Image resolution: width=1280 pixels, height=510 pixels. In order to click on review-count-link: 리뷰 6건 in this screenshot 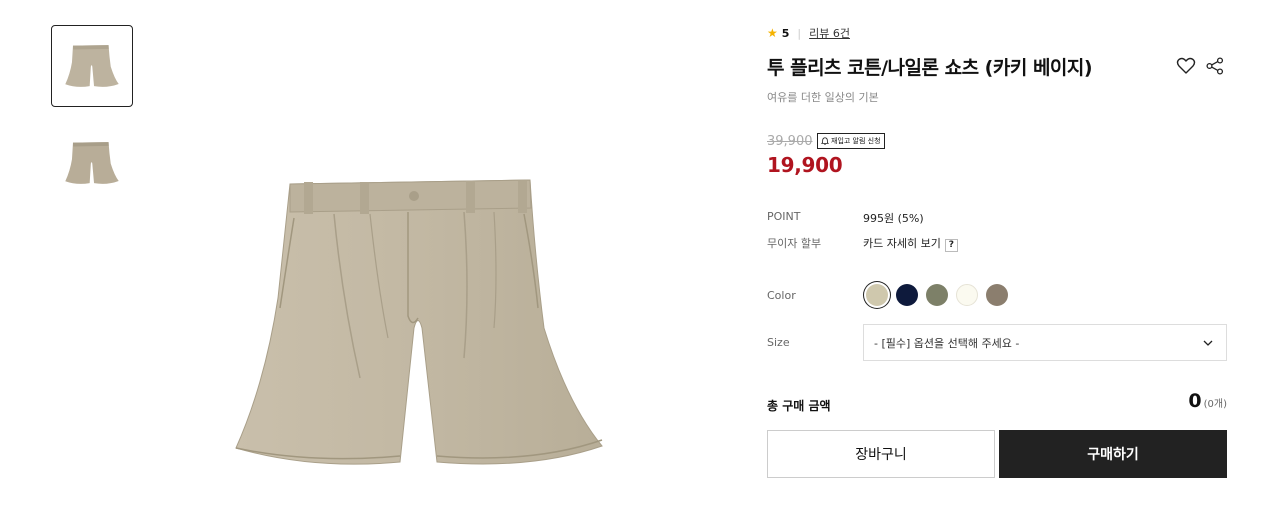, I will do `click(829, 33)`.